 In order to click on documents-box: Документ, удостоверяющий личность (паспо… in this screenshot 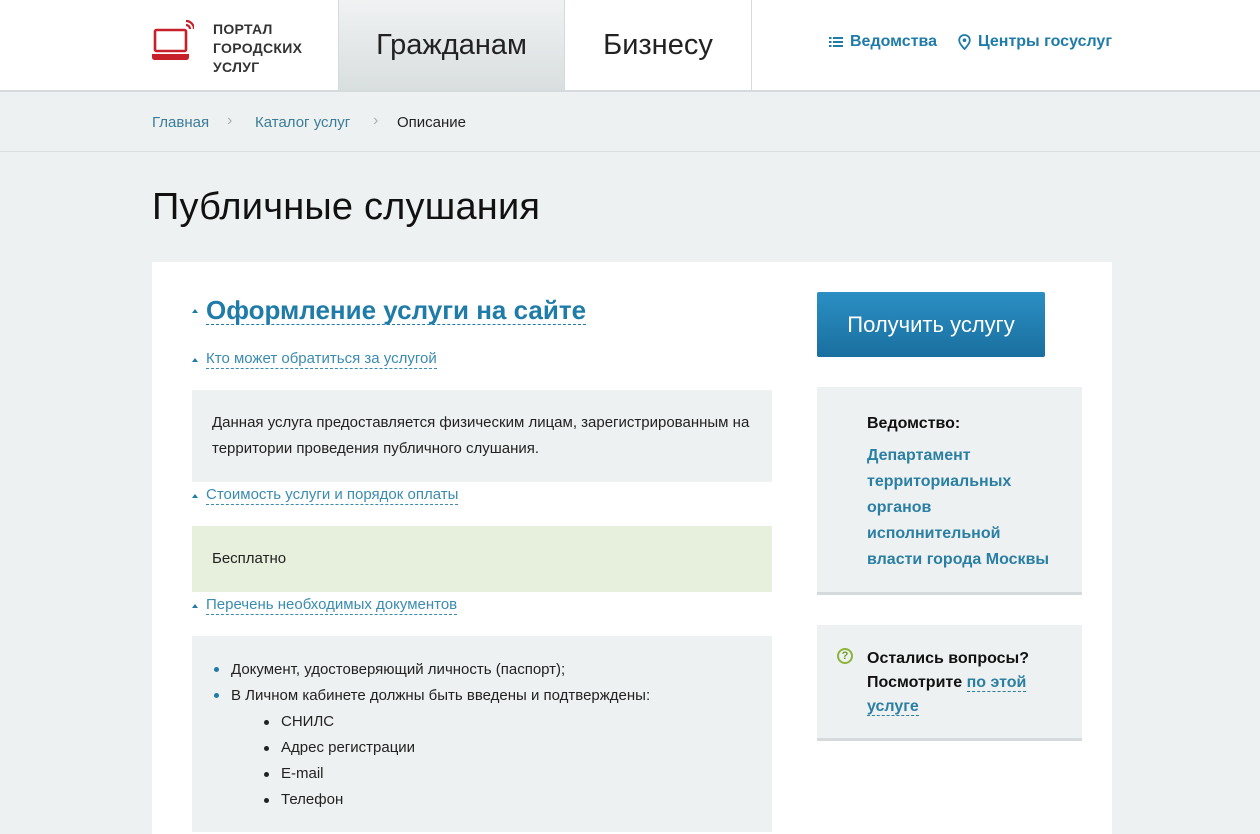, I will do `click(482, 734)`.